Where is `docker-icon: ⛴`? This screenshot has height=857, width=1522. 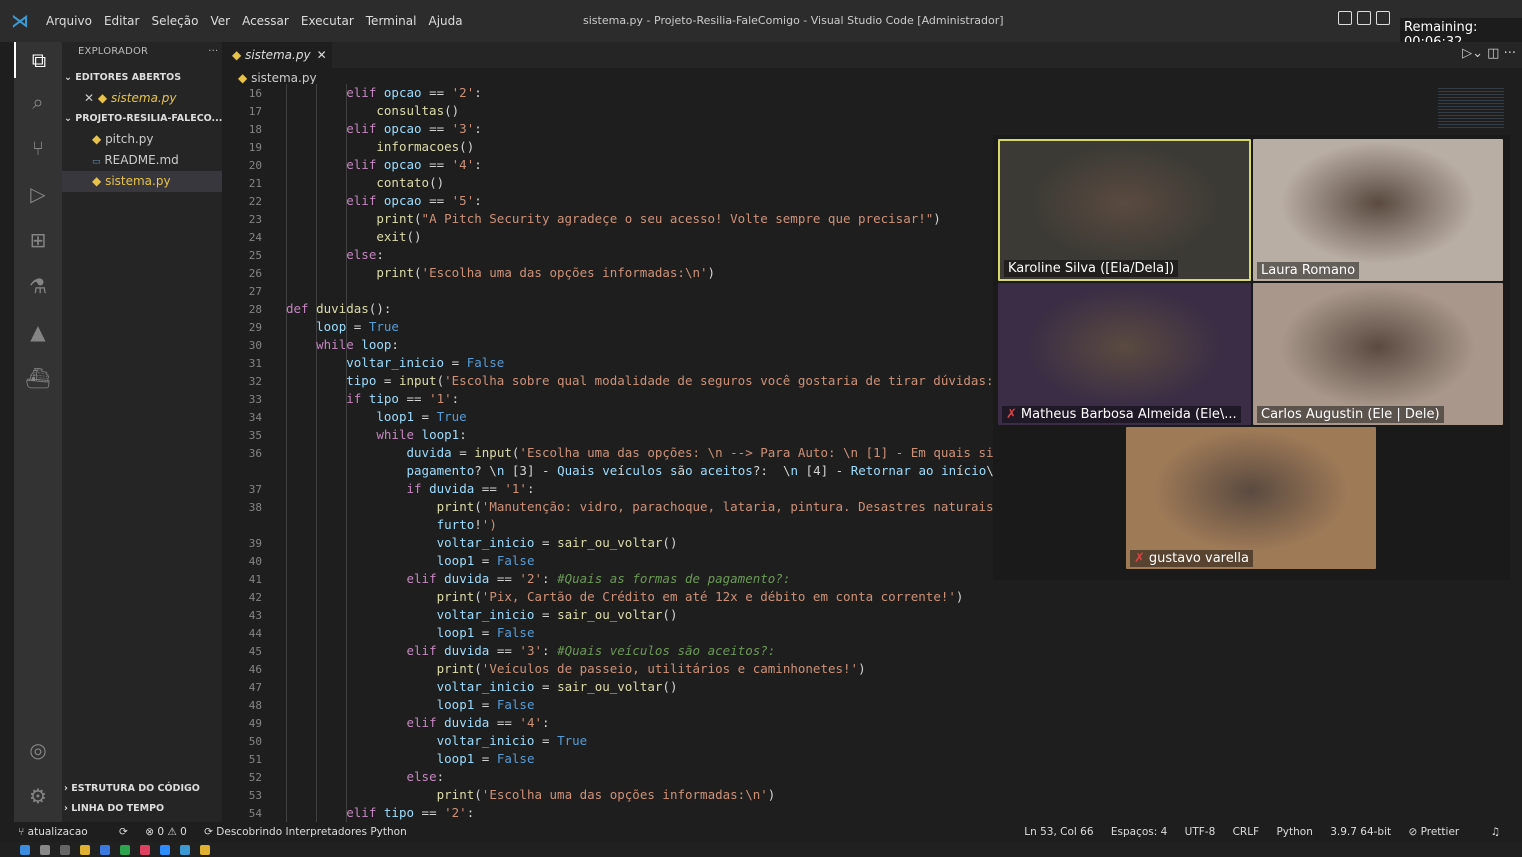 docker-icon: ⛴ is located at coordinates (38, 378).